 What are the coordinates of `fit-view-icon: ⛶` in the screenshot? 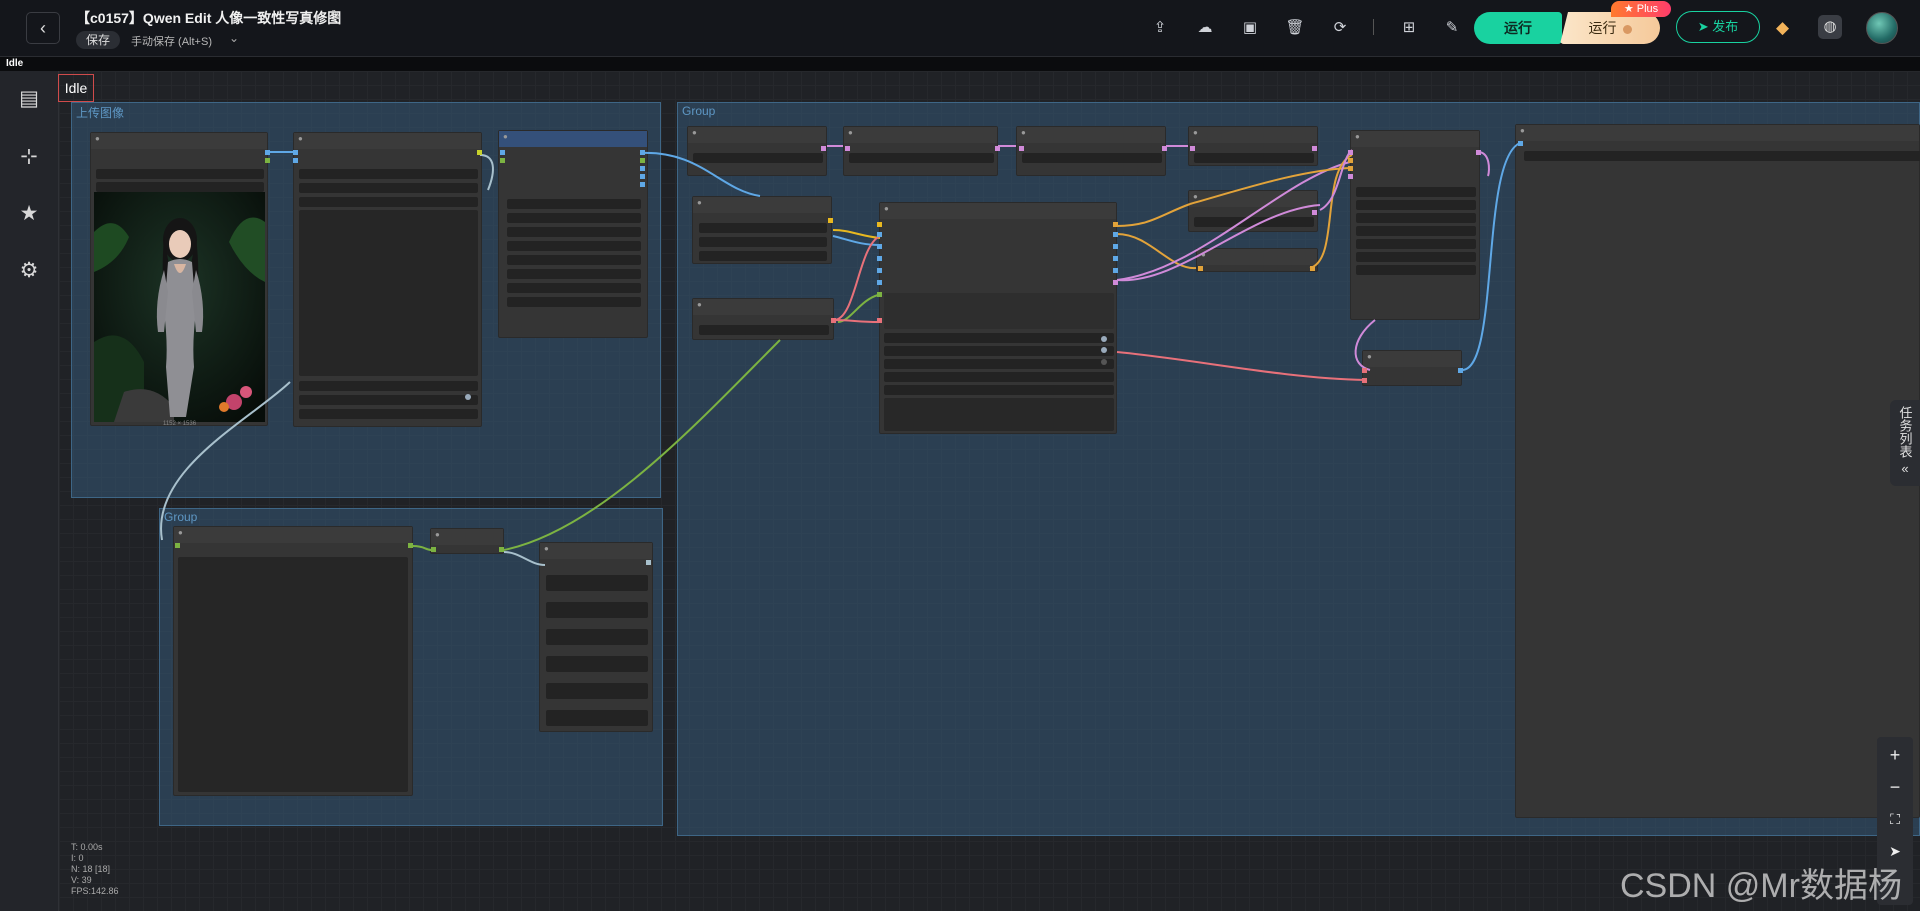 It's located at (1895, 819).